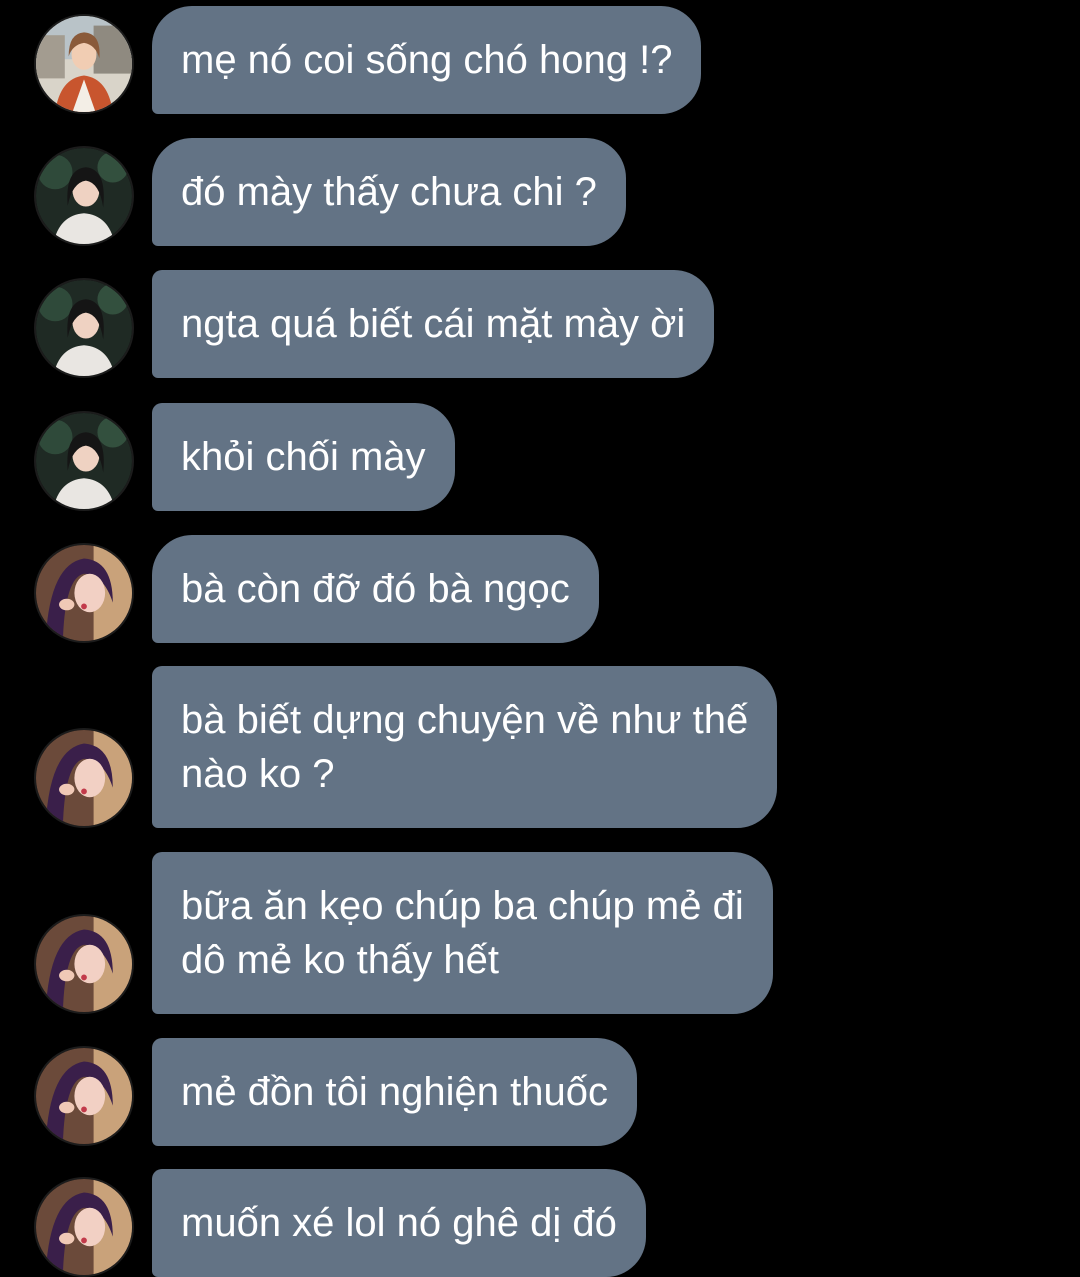  Describe the element at coordinates (433, 324) in the screenshot. I see `message-bubble: ngta quá biết cái mặt mày ời` at that location.